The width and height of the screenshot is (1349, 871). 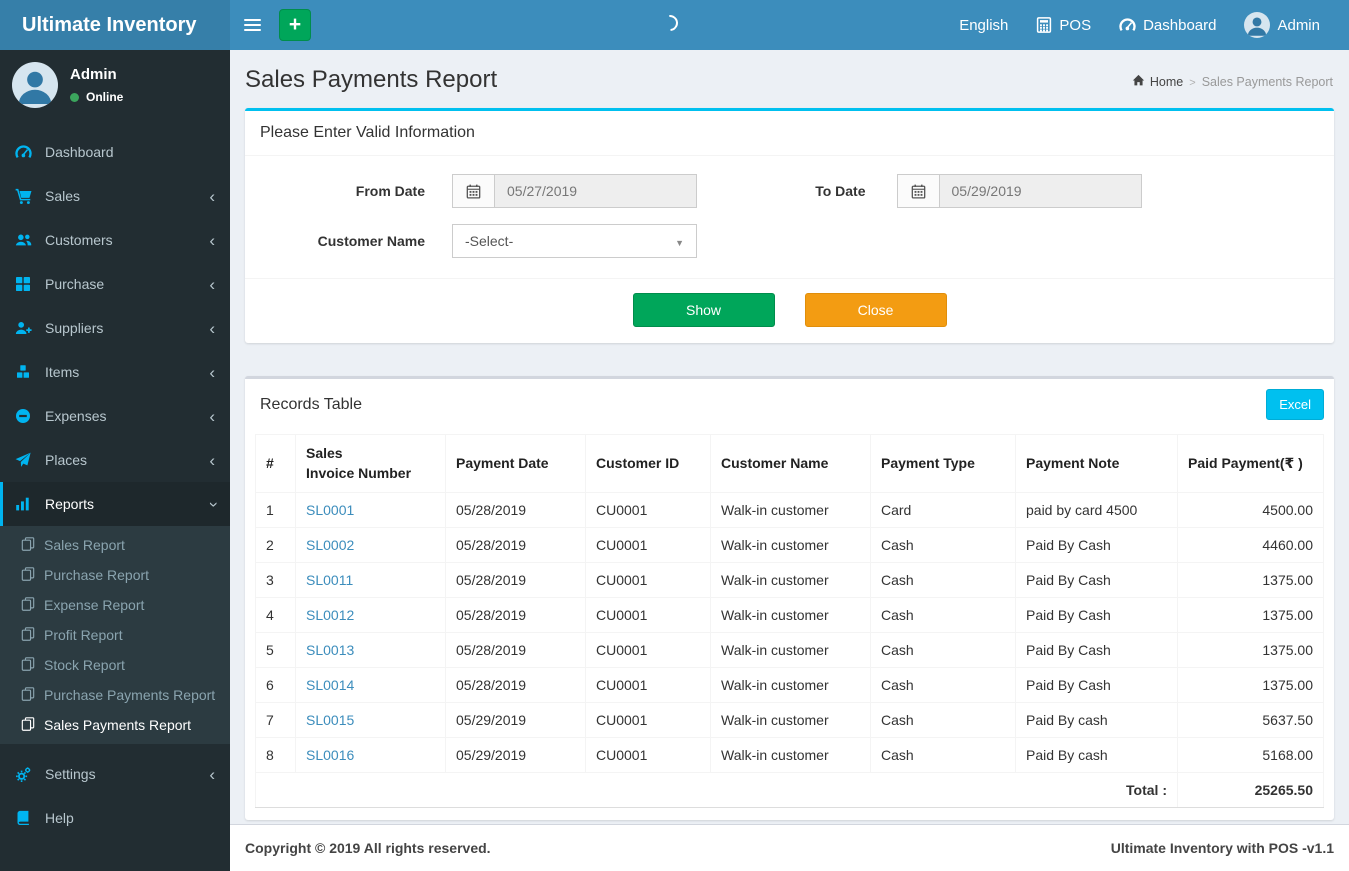 What do you see at coordinates (25, 372) in the screenshot?
I see `cubes-icon` at bounding box center [25, 372].